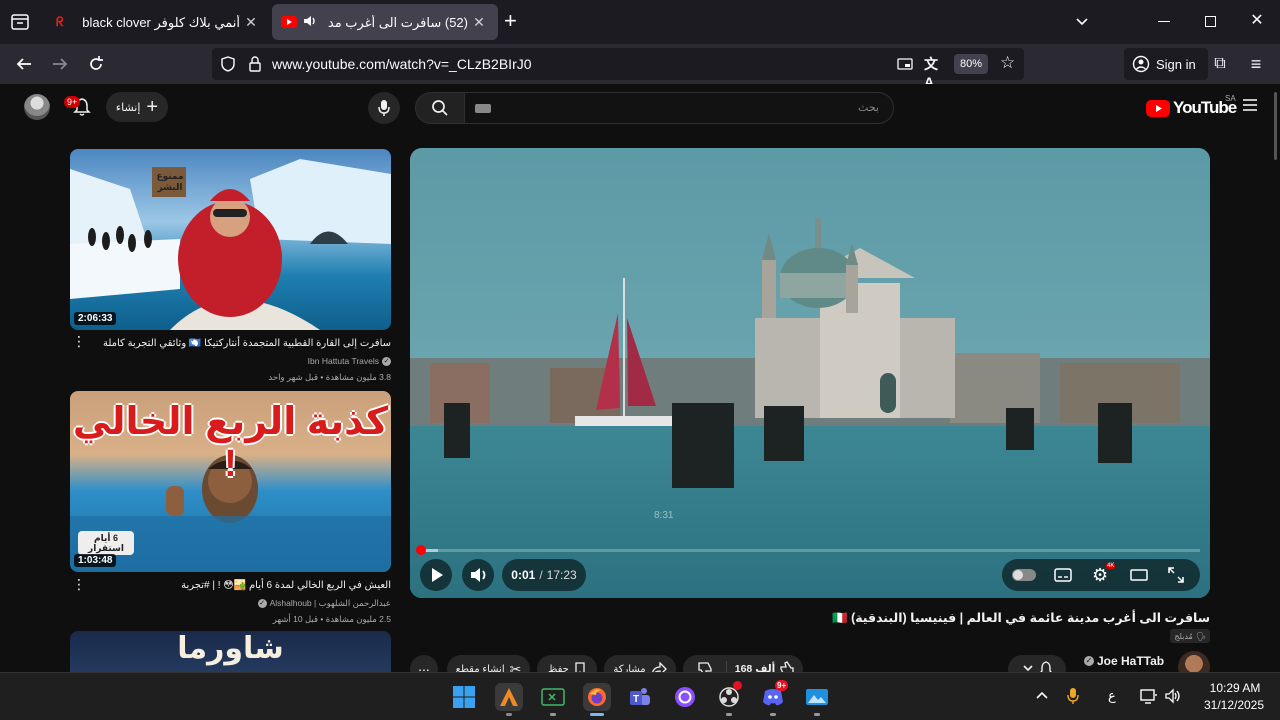  What do you see at coordinates (230, 648) in the screenshot?
I see `thumbnail-headline: شاورما` at bounding box center [230, 648].